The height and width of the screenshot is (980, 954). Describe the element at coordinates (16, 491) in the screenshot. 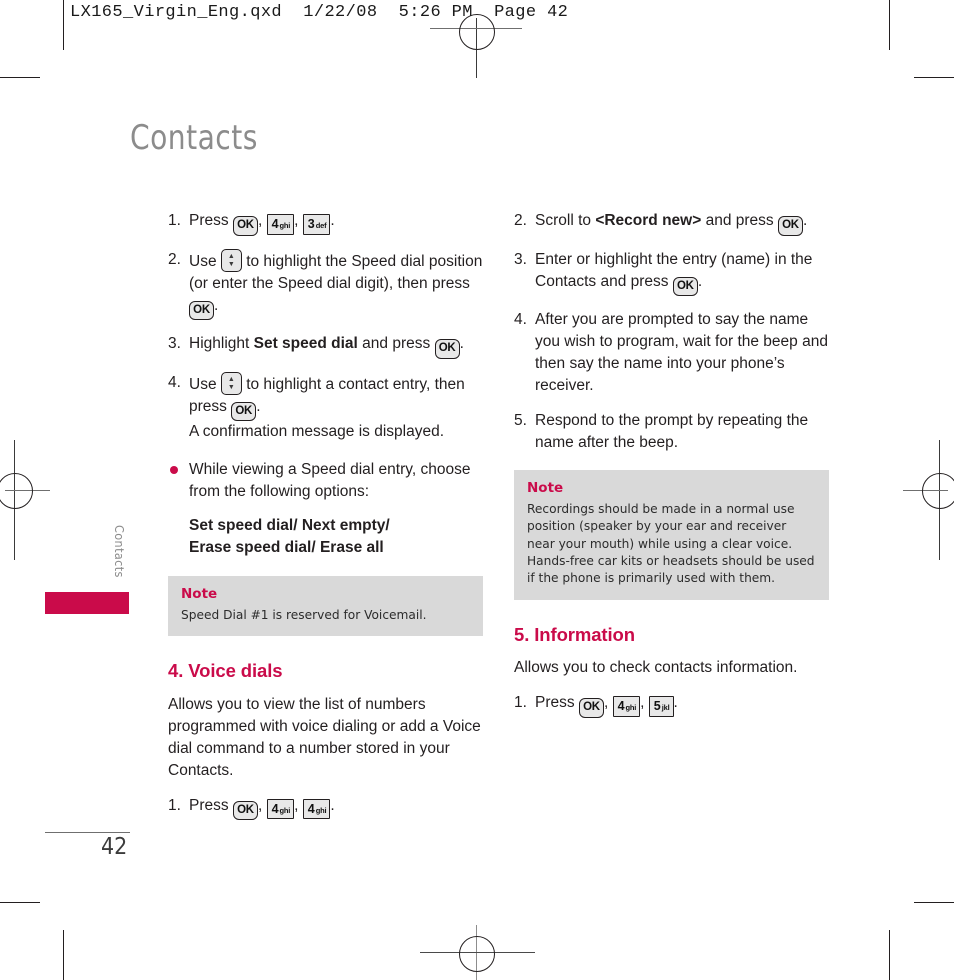

I see `registration-mark-left` at that location.